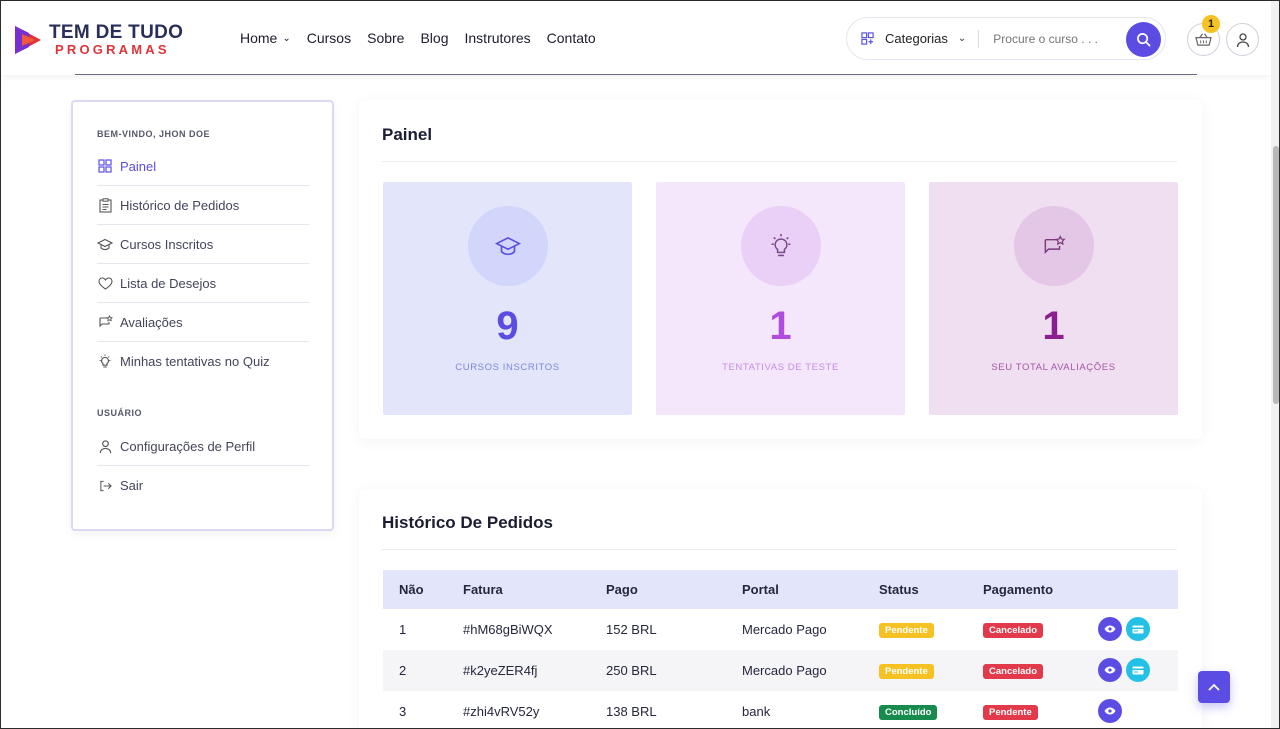 The width and height of the screenshot is (1280, 729). I want to click on basket-icon, so click(1203, 39).